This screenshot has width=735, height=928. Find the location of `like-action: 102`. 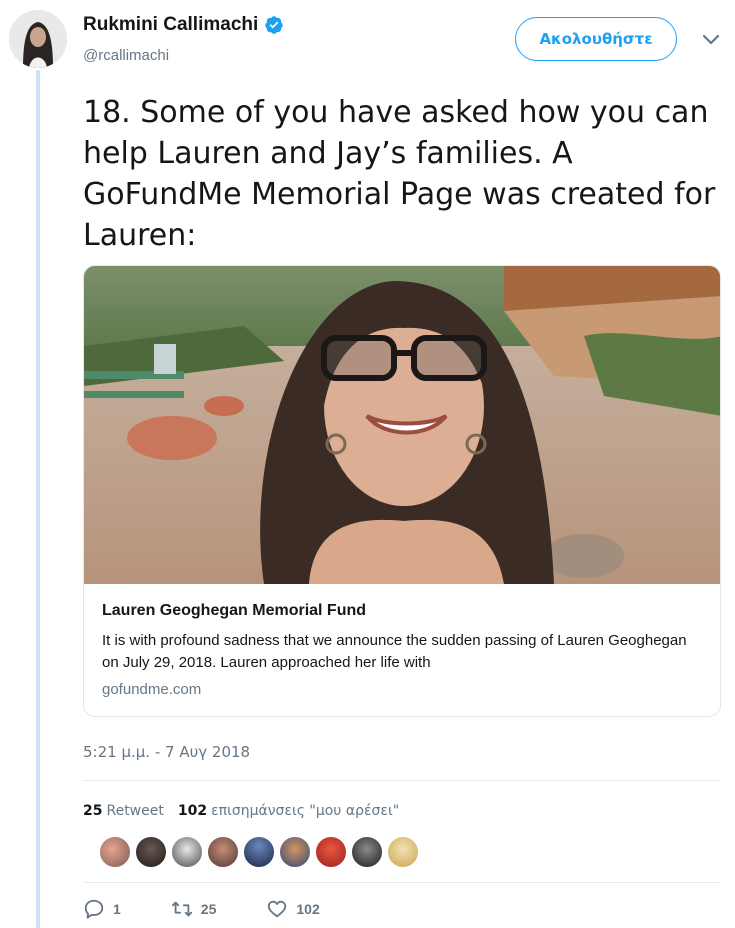

like-action: 102 is located at coordinates (293, 909).